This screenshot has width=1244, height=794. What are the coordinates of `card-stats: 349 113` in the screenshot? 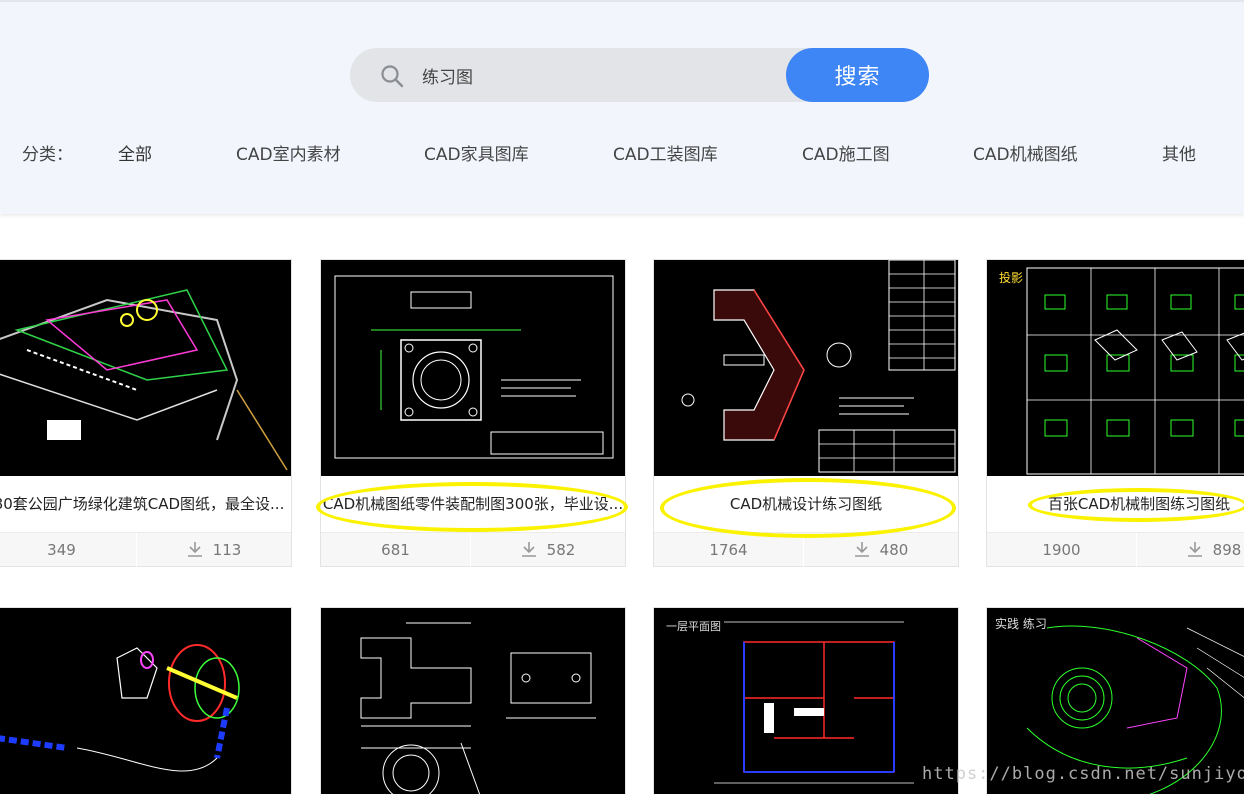 It's located at (145, 549).